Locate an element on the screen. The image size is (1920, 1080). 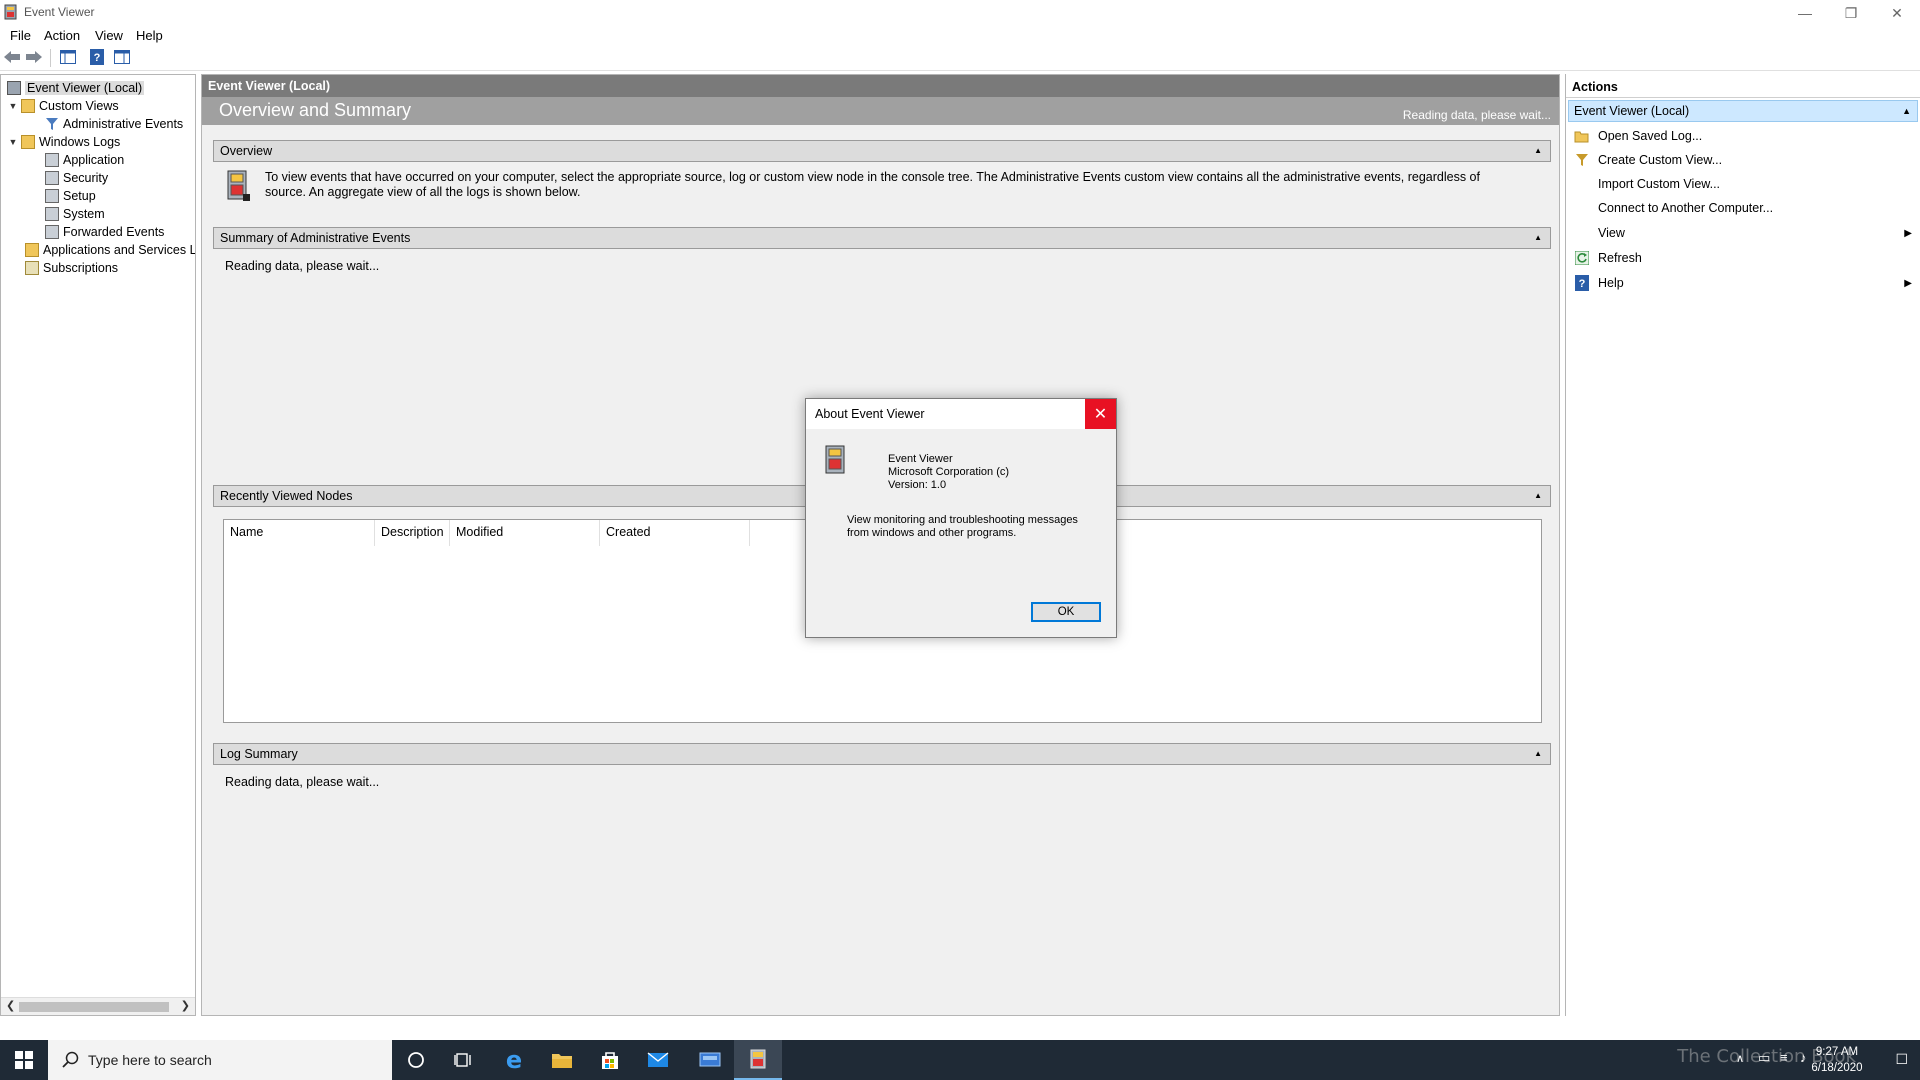
tree-item-forwarded-events: Forwarded Events is located at coordinates (103, 231).